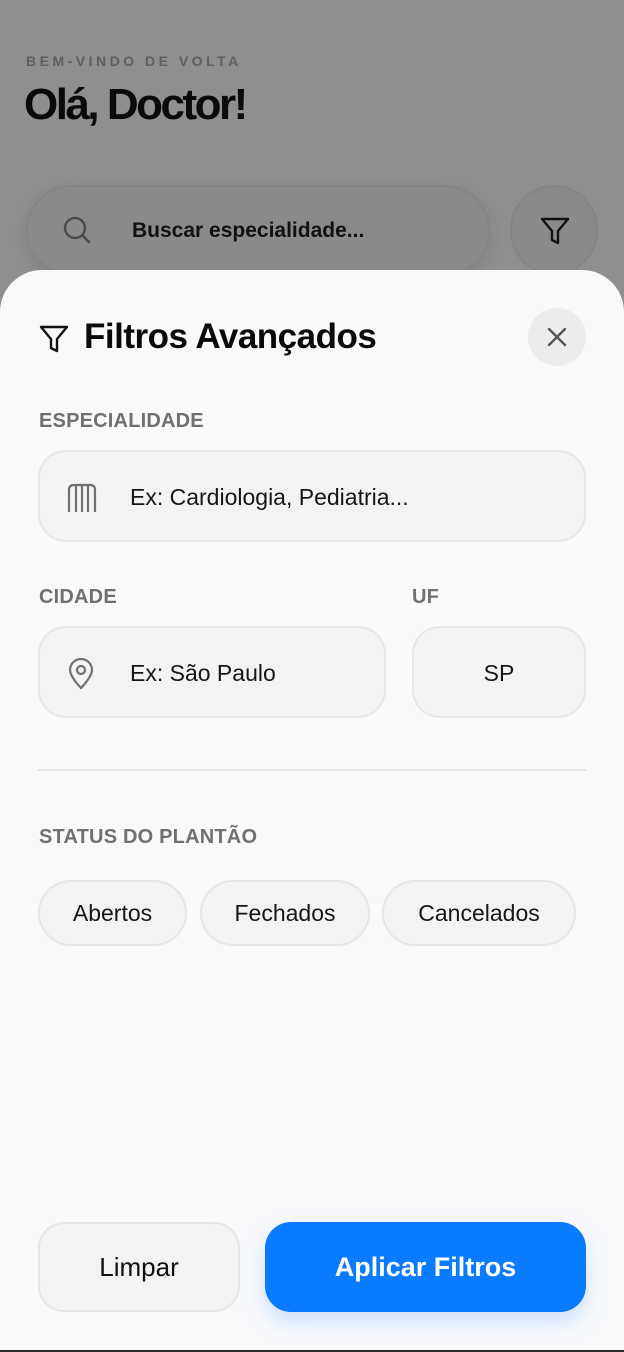 This screenshot has width=624, height=1352. I want to click on state-input: SP, so click(499, 672).